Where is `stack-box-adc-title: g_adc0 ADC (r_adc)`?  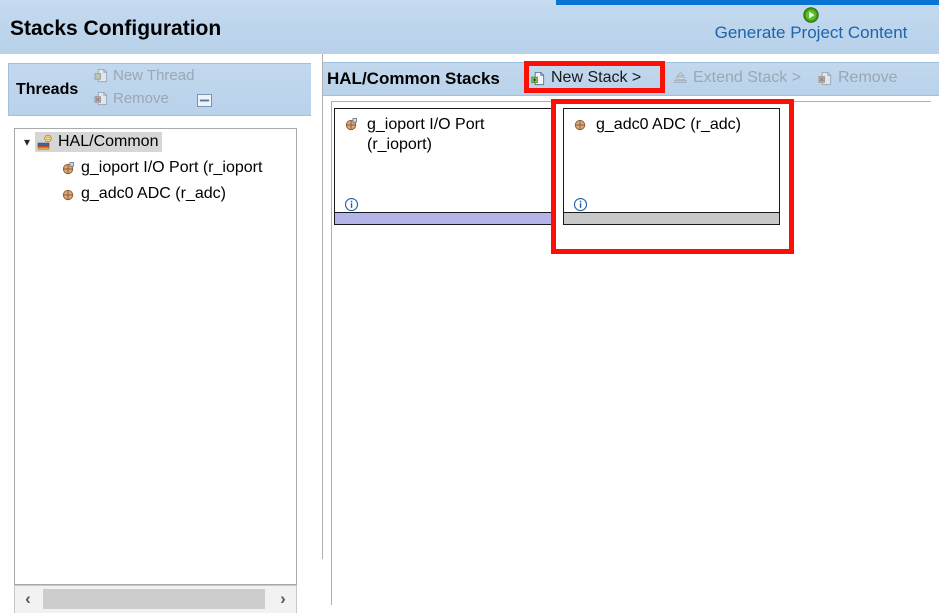
stack-box-adc-title: g_adc0 ADC (r_adc) is located at coordinates (668, 124).